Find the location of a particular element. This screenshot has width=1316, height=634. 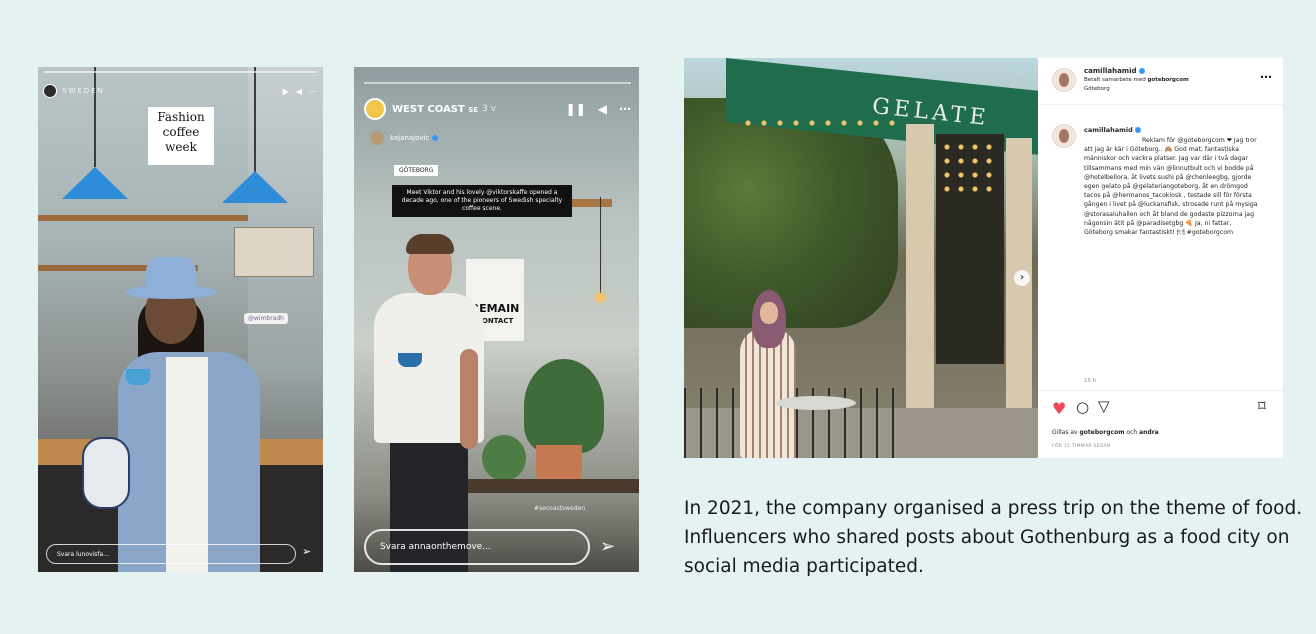

sticker-line: Fashion is located at coordinates (181, 117).